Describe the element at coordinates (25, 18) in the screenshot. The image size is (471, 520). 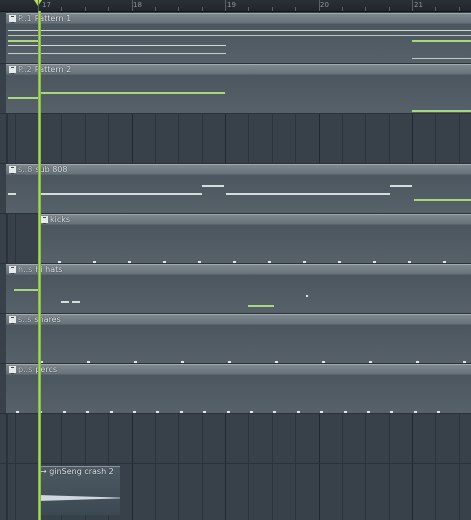
I see `clip-short-name: P..1` at that location.